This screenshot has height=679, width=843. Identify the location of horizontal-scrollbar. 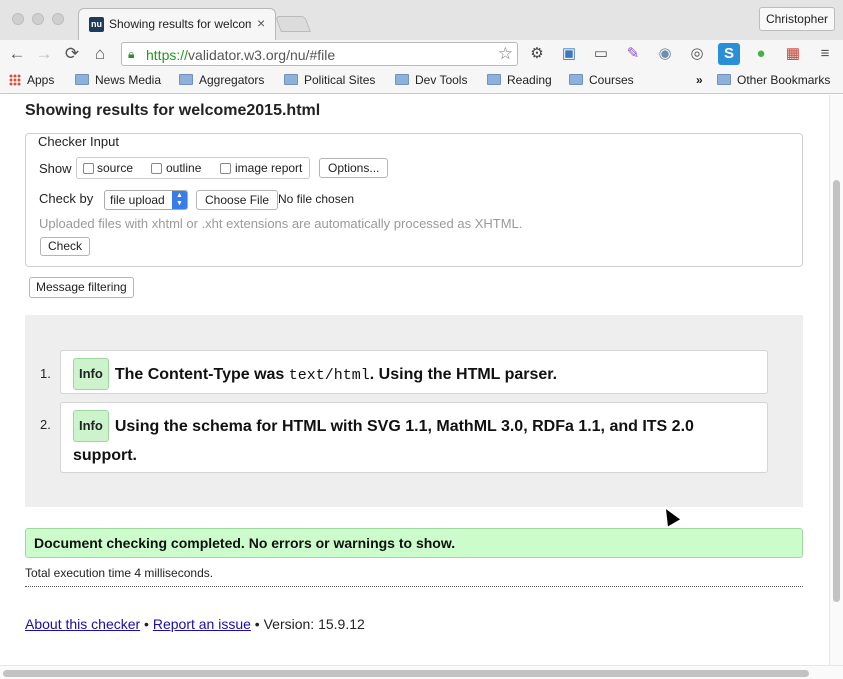
(421, 672).